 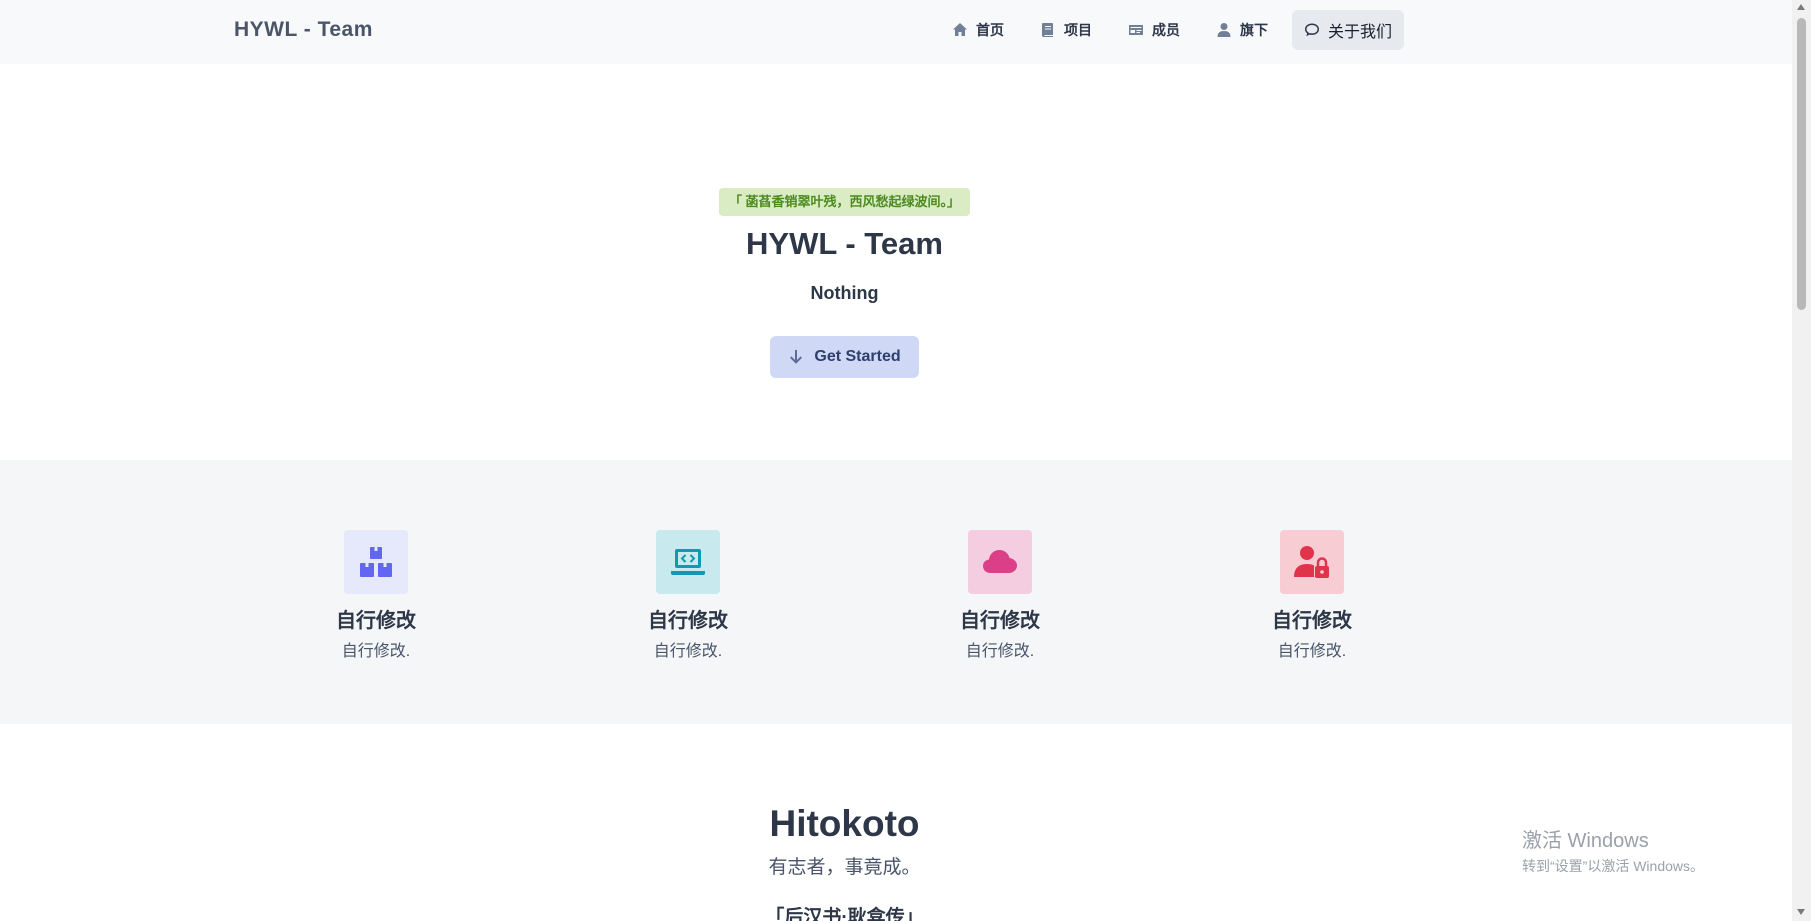 What do you see at coordinates (1312, 30) in the screenshot?
I see `comment-icon` at bounding box center [1312, 30].